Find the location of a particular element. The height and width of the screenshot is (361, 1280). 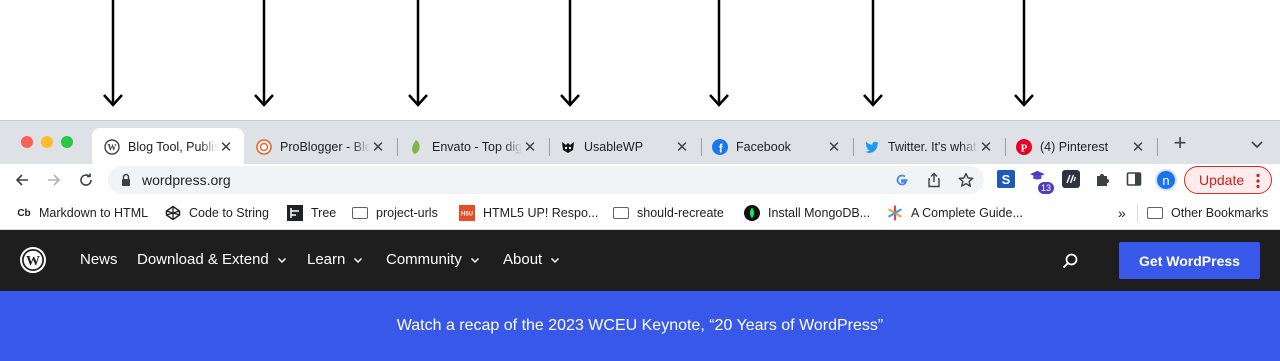

nav-community: Community is located at coordinates (433, 259).